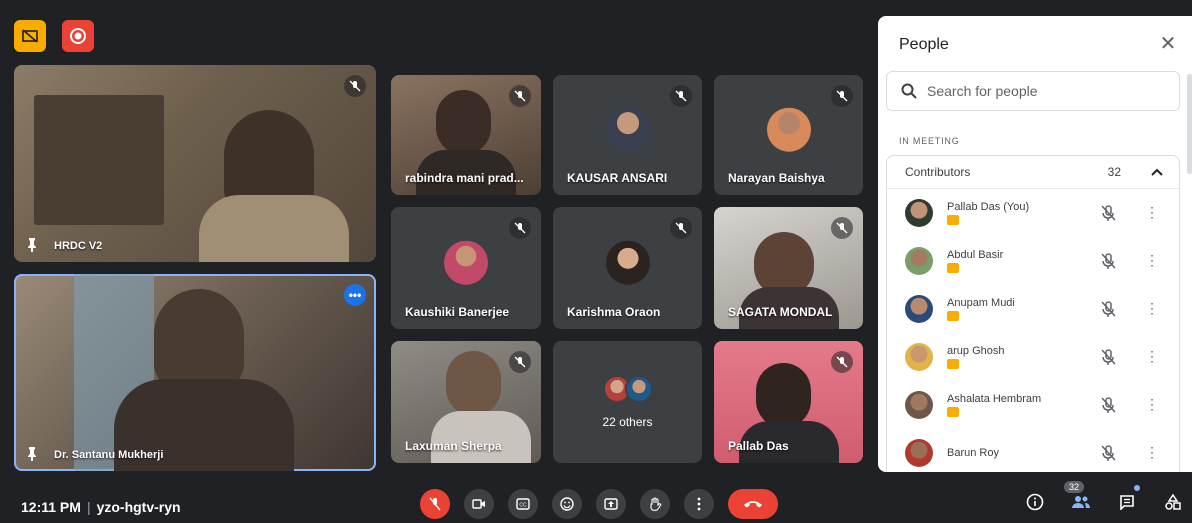 The width and height of the screenshot is (1192, 523). I want to click on person-row: Anupam Mudi ⋮, so click(1033, 309).